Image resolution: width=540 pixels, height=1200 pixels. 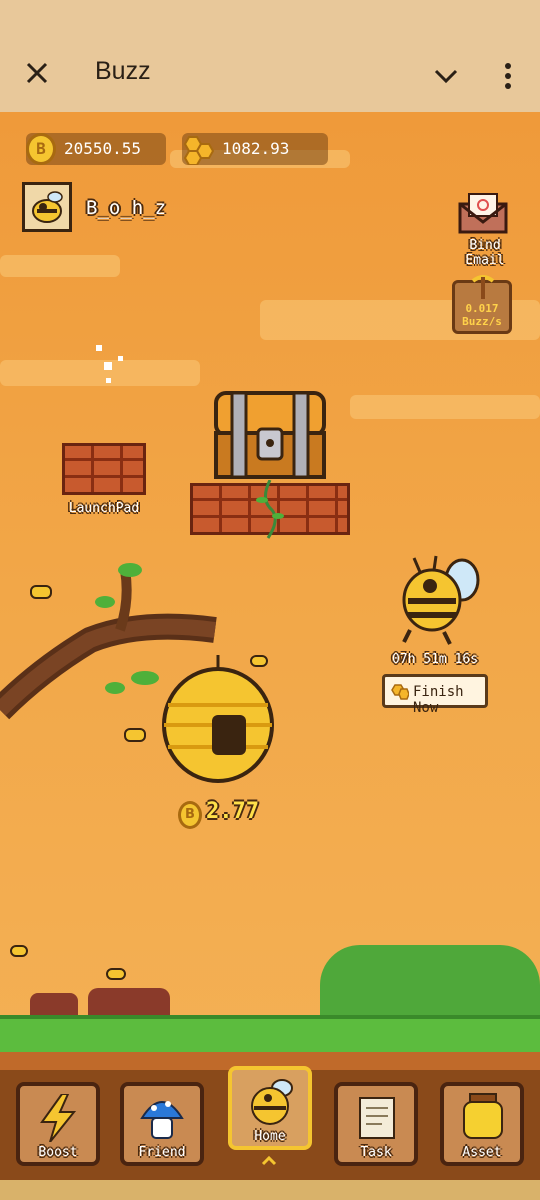 What do you see at coordinates (37, 73) in the screenshot?
I see `close-icon` at bounding box center [37, 73].